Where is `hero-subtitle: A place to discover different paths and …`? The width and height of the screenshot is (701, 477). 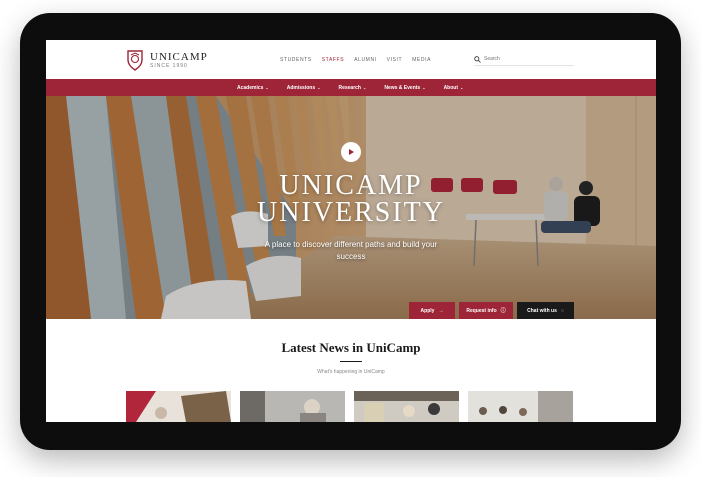
hero-subtitle: A place to discover different paths and … is located at coordinates (351, 250).